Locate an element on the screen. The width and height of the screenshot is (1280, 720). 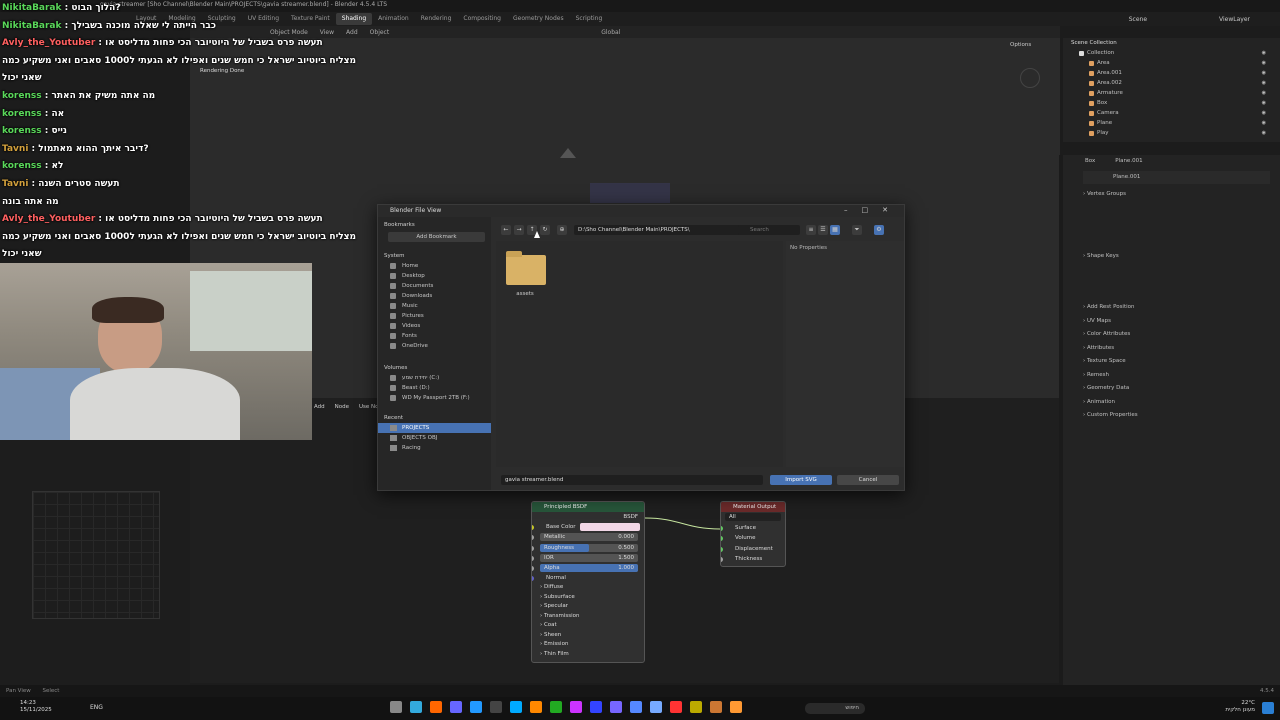
navigation-gizmo is located at coordinates (1030, 78).